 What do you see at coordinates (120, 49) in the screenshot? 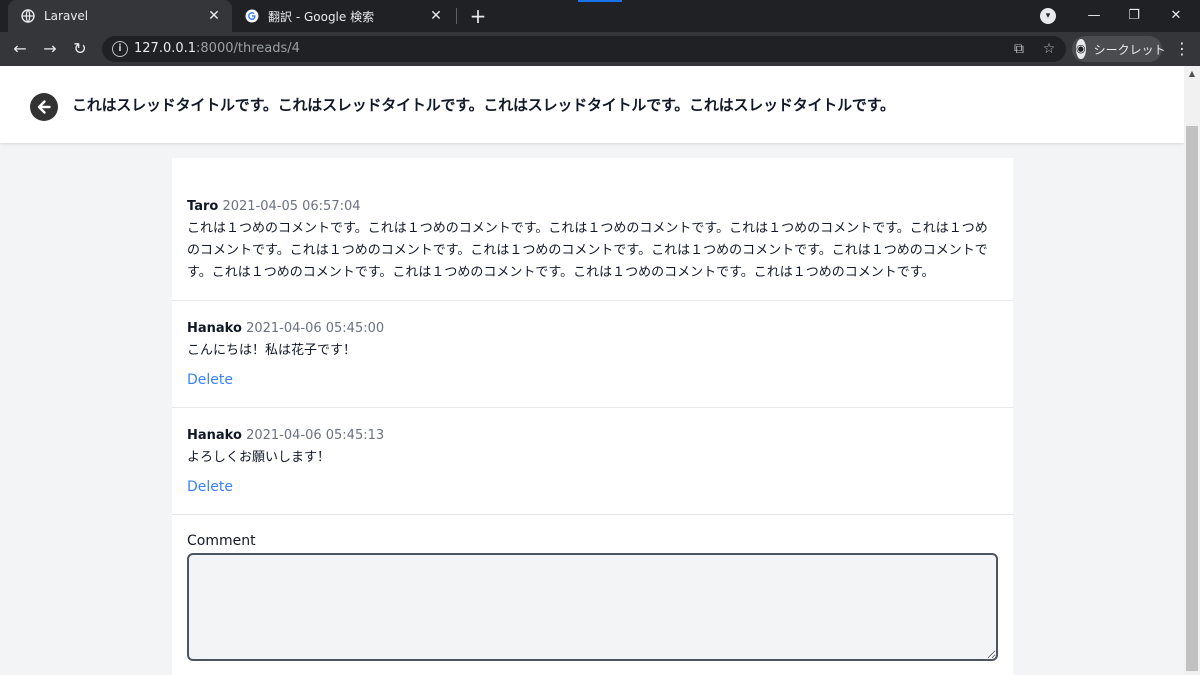
I see `site-info-icon: i` at bounding box center [120, 49].